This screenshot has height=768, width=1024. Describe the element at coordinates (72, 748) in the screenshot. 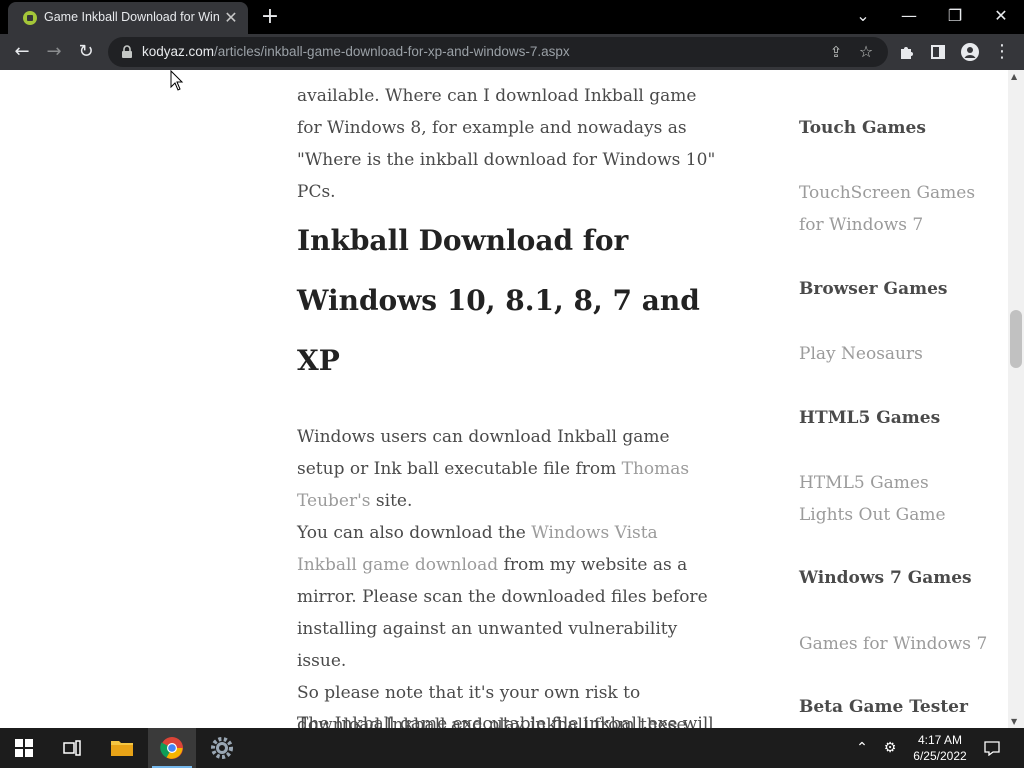

I see `task-view-icon` at that location.